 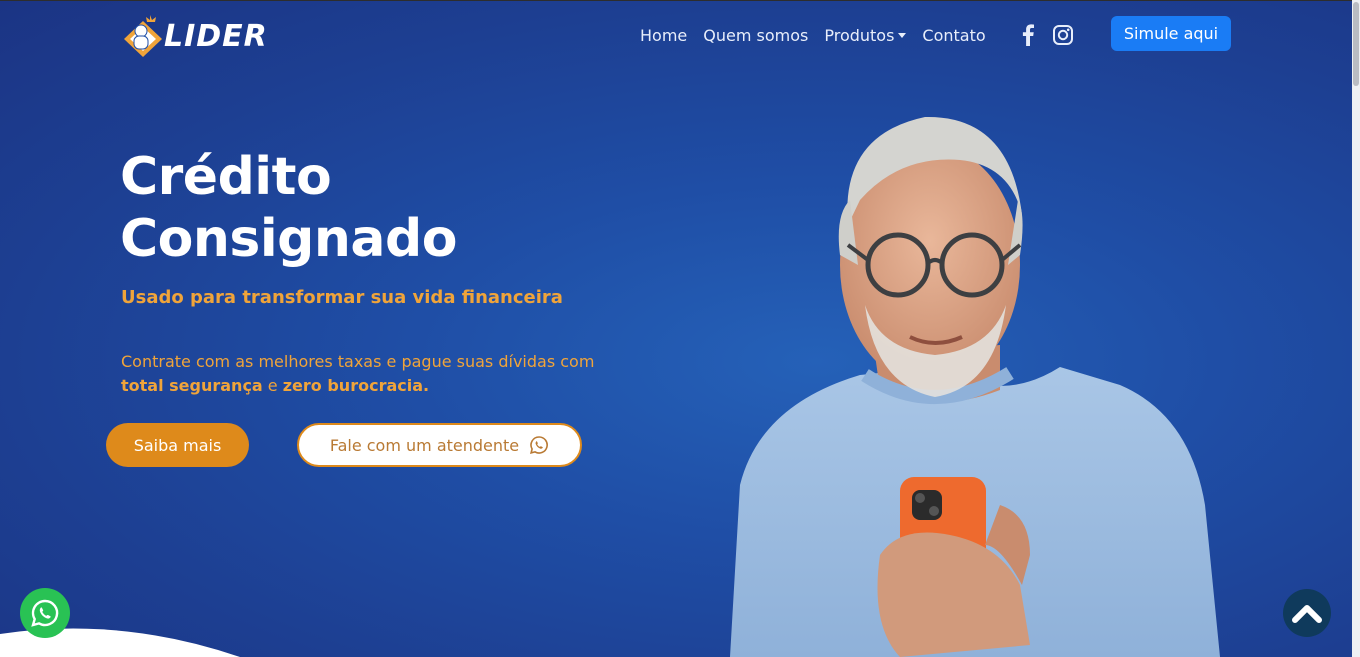 I want to click on chevron-down-icon, so click(x=902, y=35).